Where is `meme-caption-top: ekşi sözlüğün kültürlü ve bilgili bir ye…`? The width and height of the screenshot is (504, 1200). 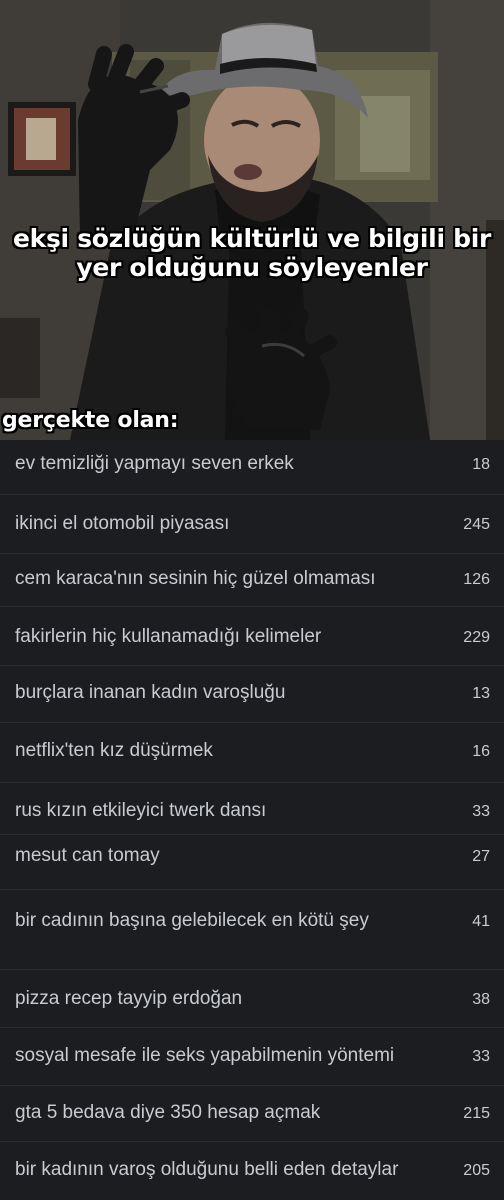 meme-caption-top: ekşi sözlüğün kültürlü ve bilgili bir ye… is located at coordinates (252, 253).